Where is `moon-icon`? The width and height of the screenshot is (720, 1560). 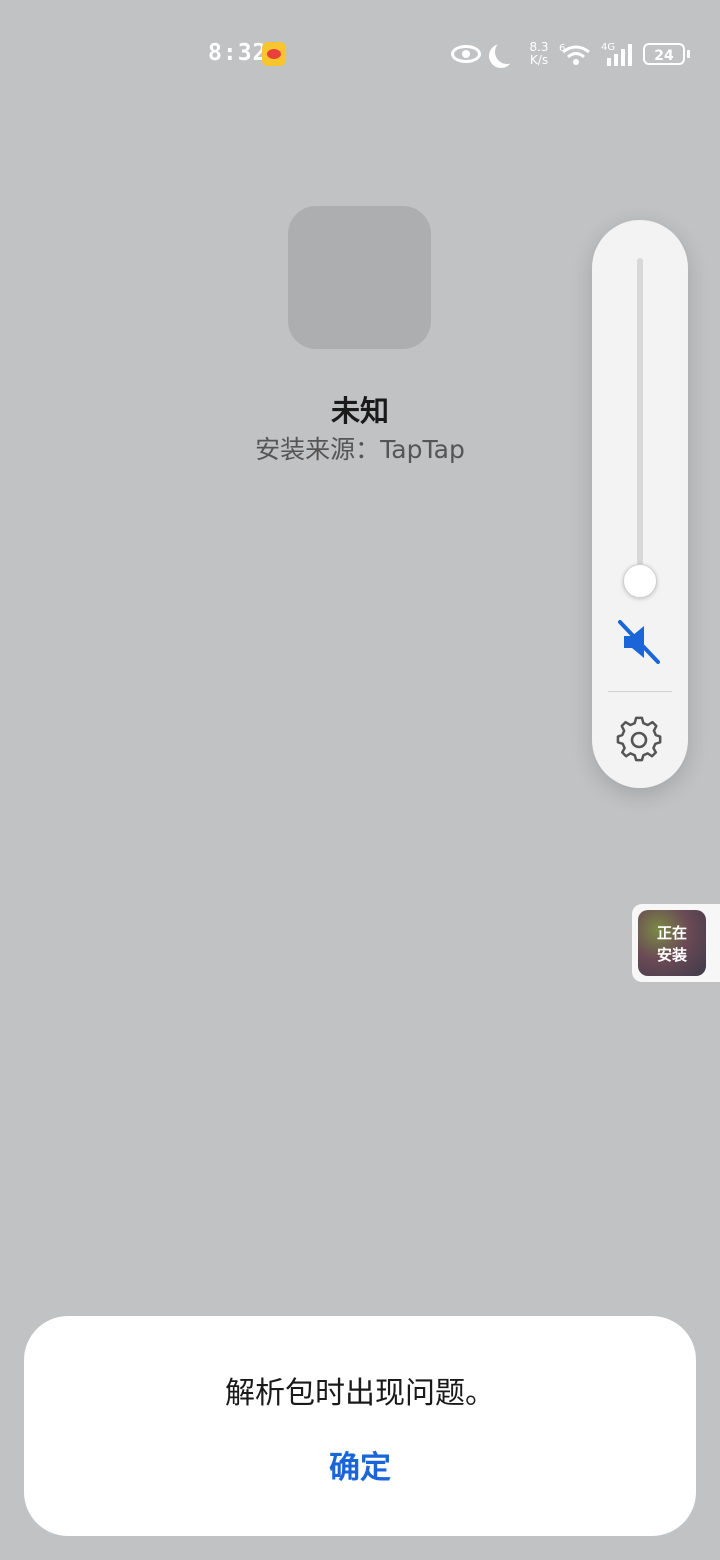 moon-icon is located at coordinates (507, 52).